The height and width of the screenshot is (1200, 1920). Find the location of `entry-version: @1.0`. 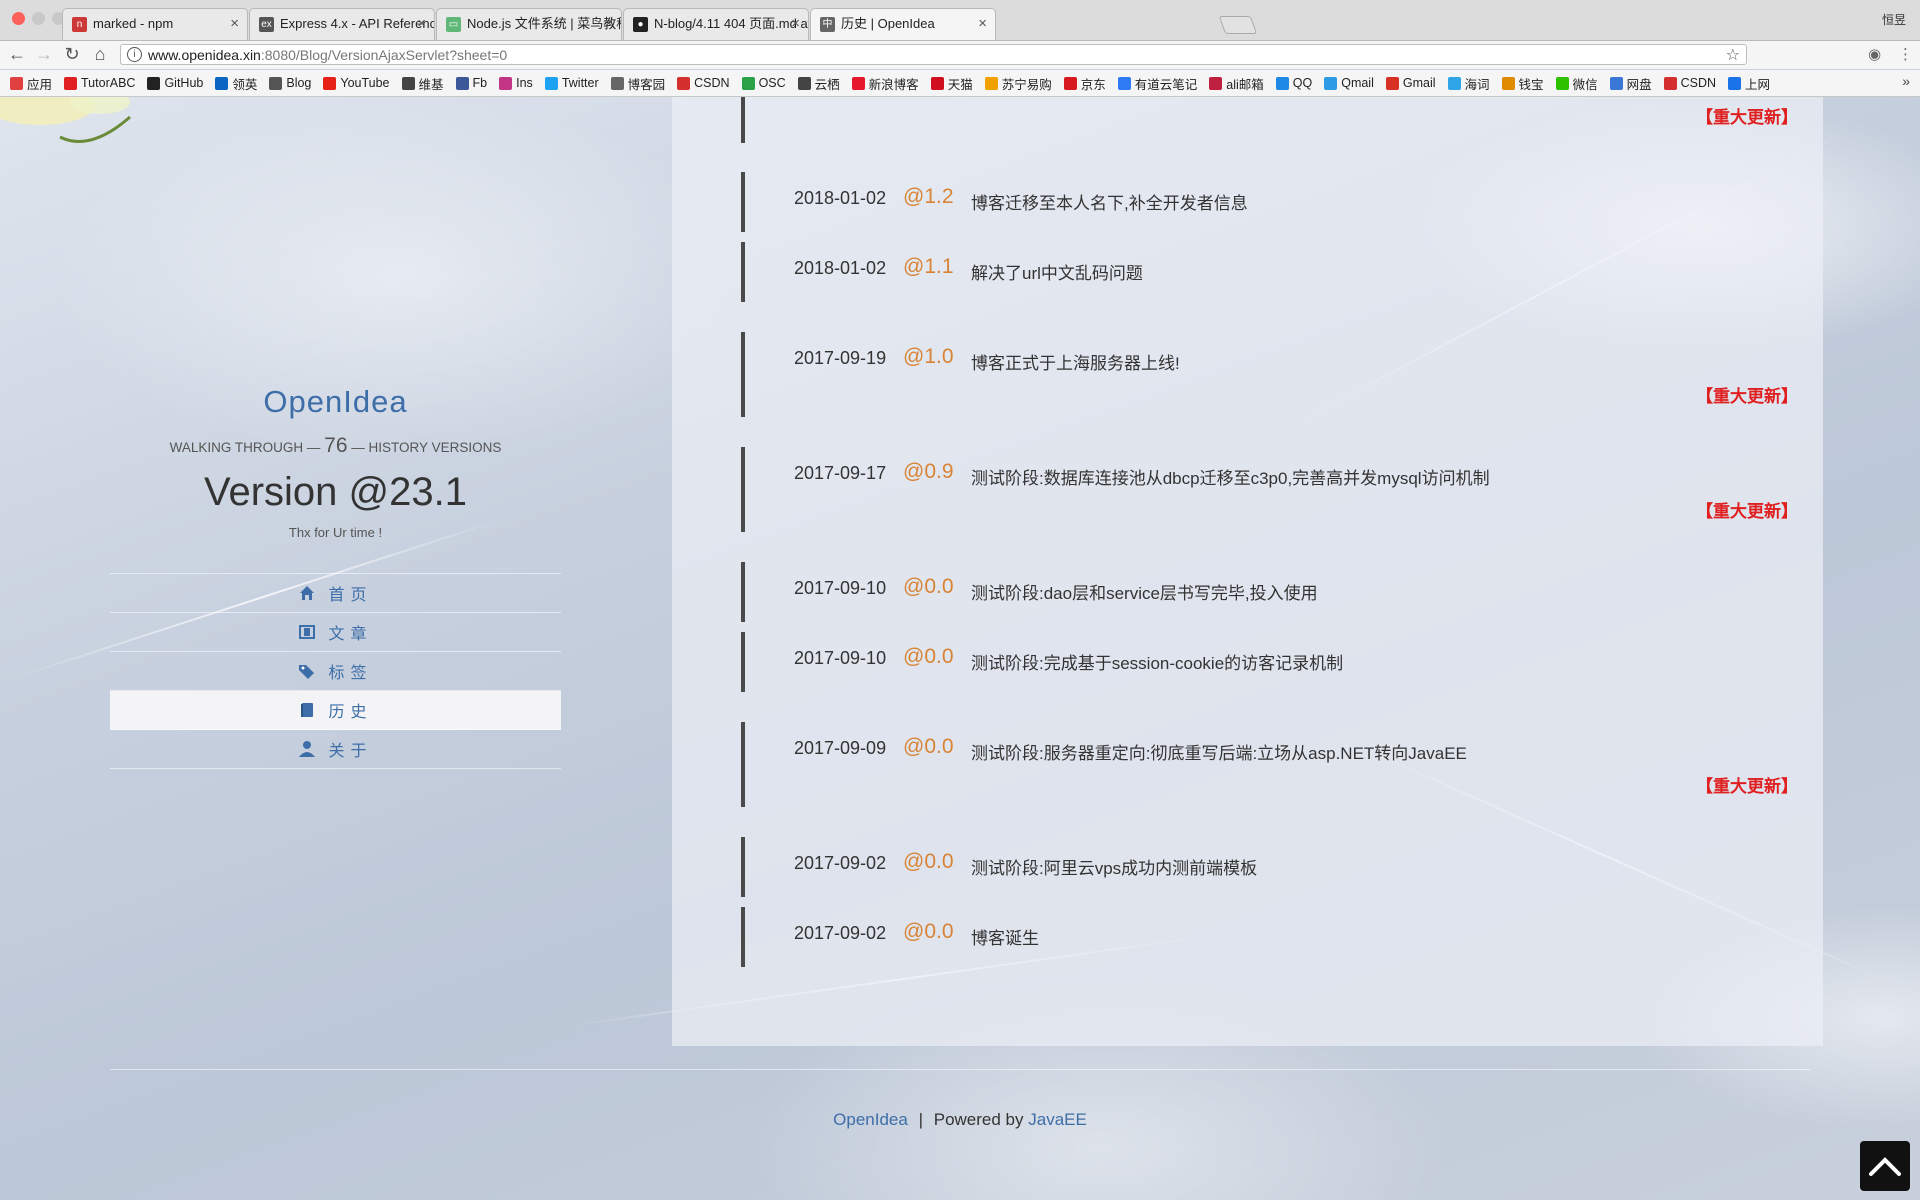

entry-version: @1.0 is located at coordinates (928, 356).